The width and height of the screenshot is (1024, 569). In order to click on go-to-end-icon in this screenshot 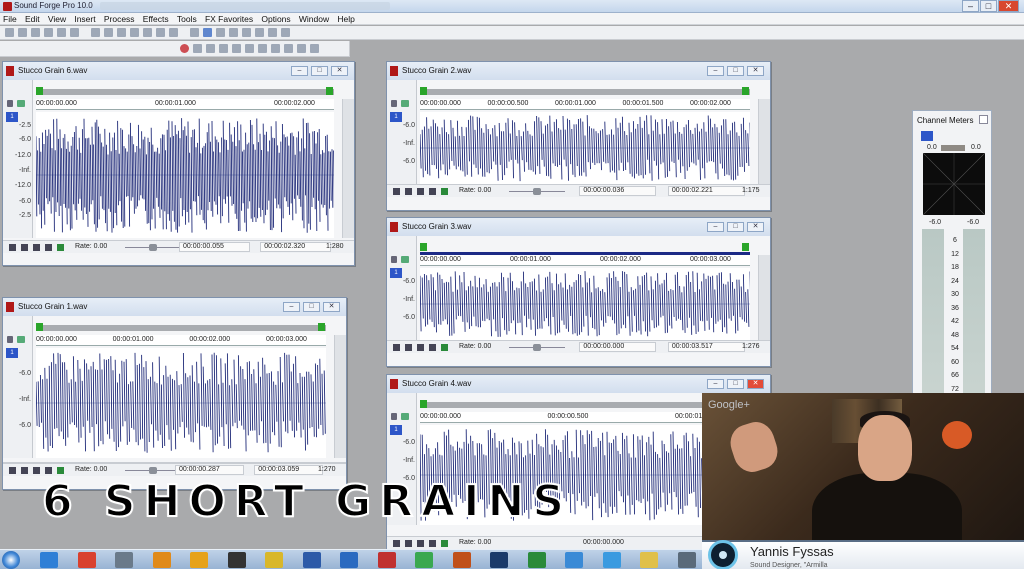, I will do `click(301, 48)`.